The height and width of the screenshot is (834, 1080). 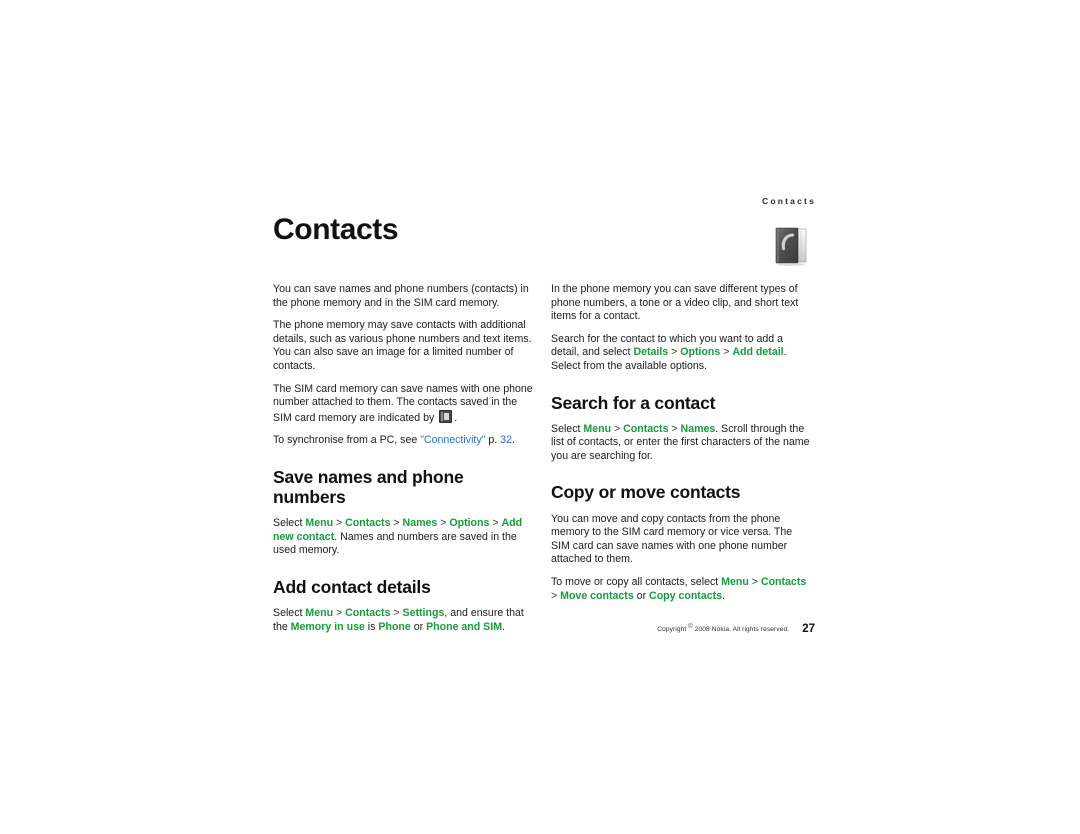 I want to click on sim-card-icon, so click(x=446, y=416).